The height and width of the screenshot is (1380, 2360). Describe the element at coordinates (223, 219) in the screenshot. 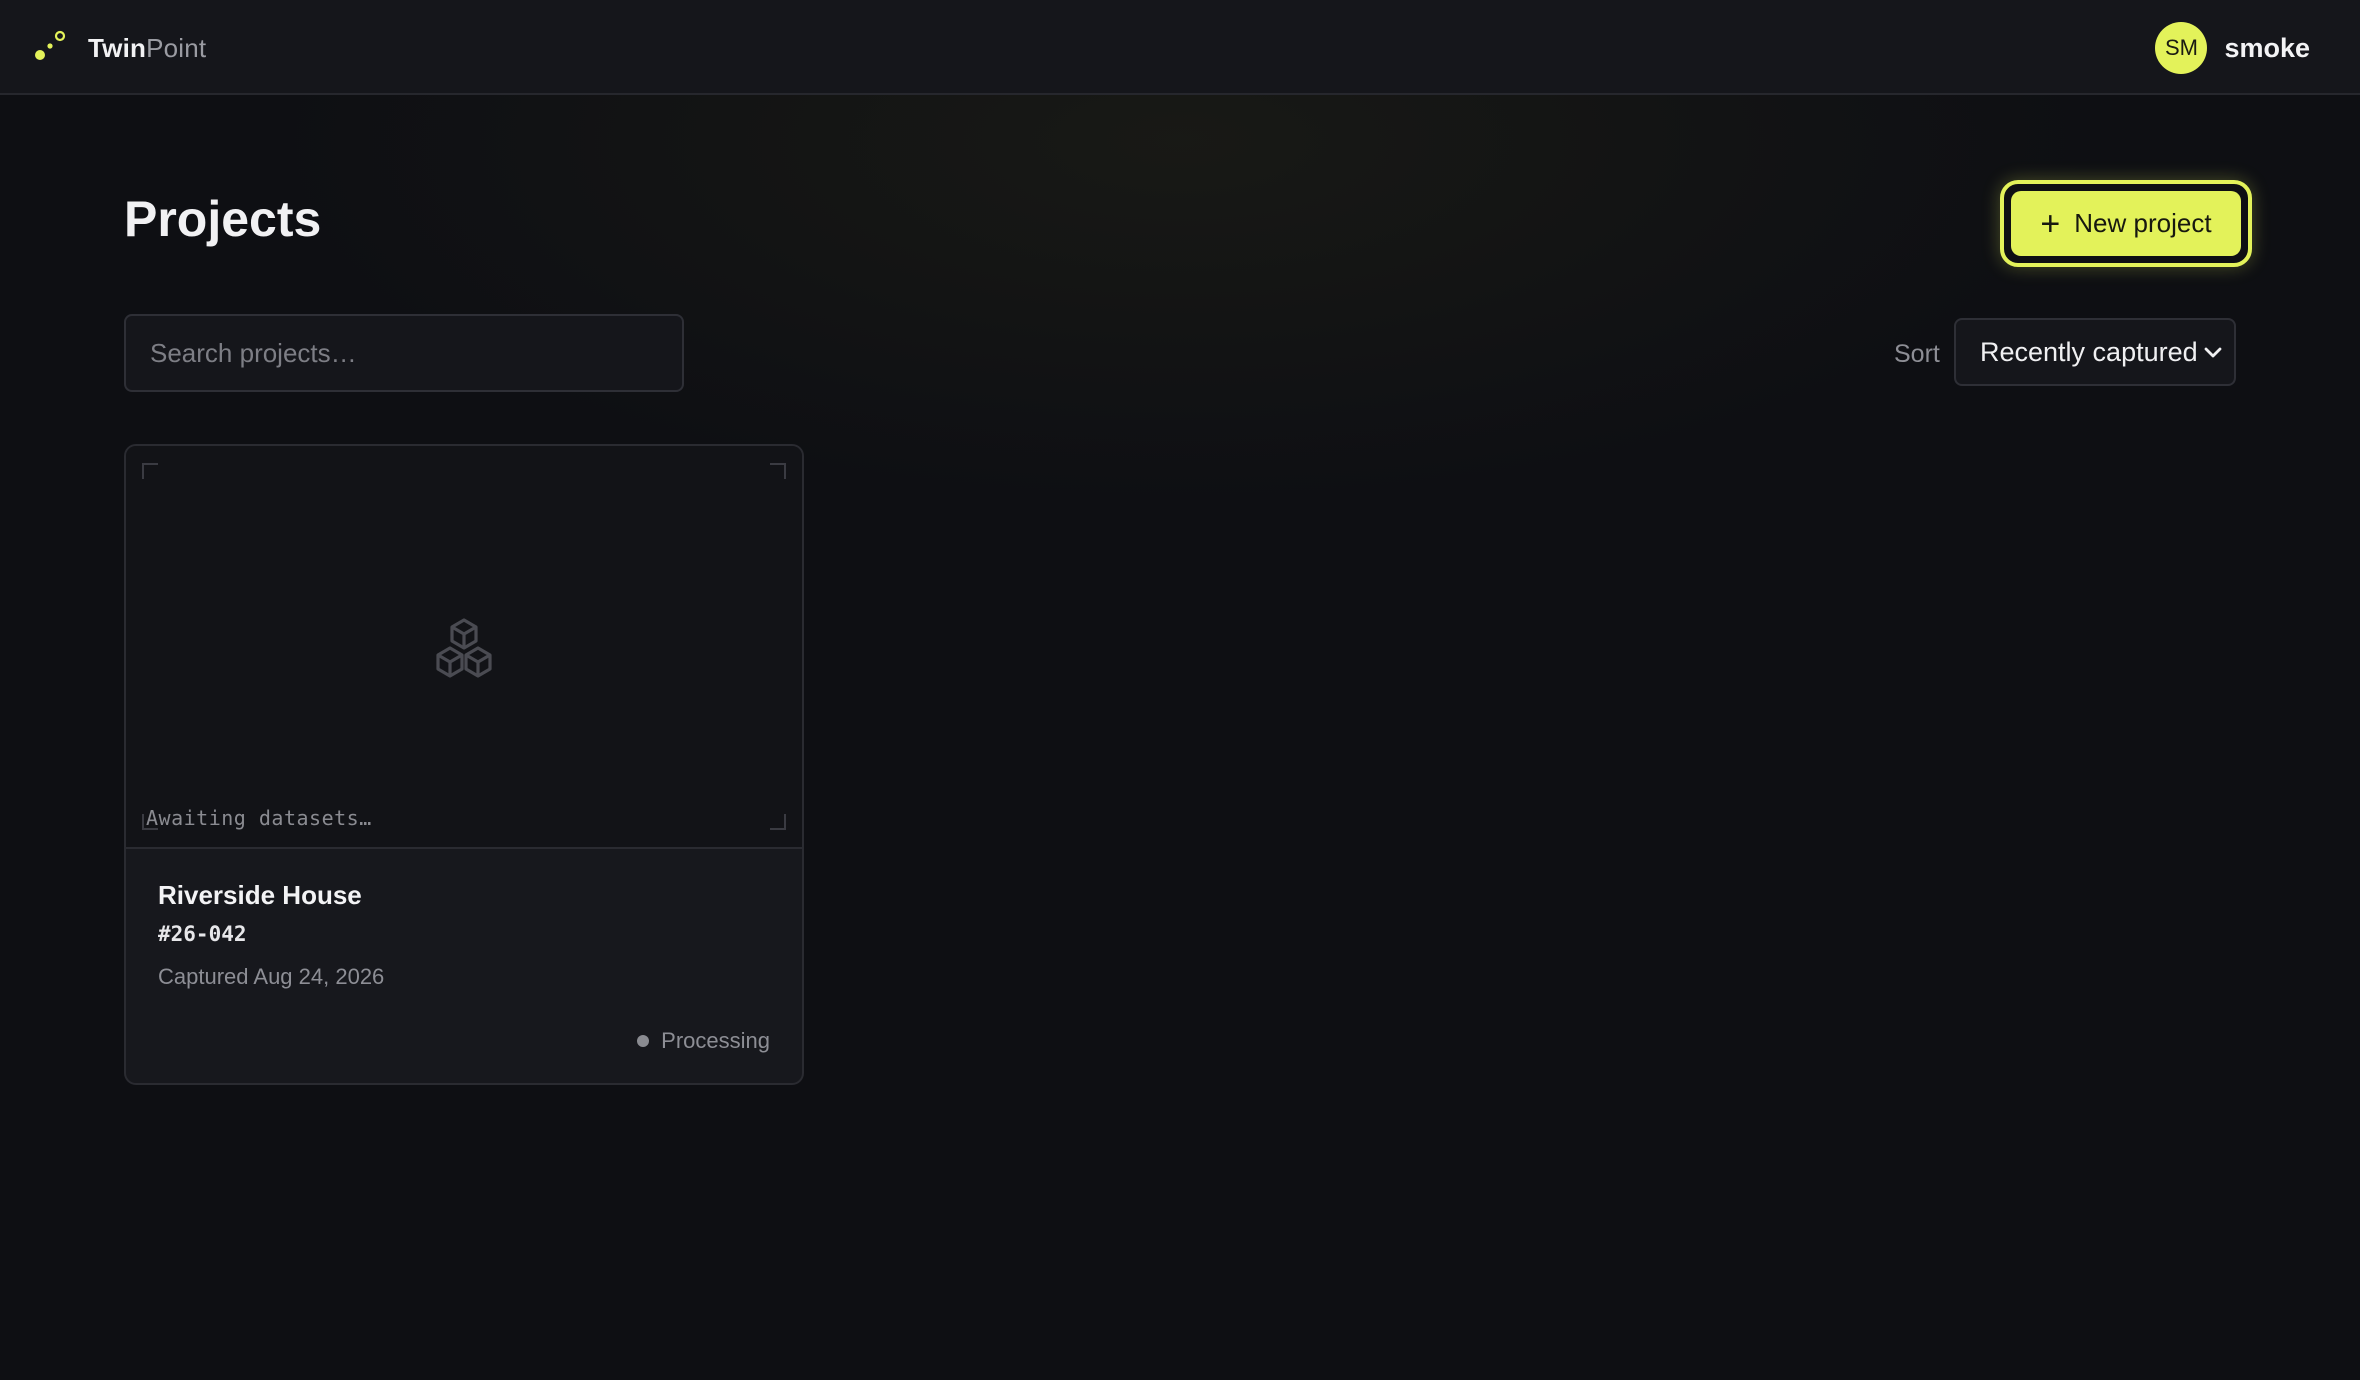

I see `page-title: Projects` at that location.